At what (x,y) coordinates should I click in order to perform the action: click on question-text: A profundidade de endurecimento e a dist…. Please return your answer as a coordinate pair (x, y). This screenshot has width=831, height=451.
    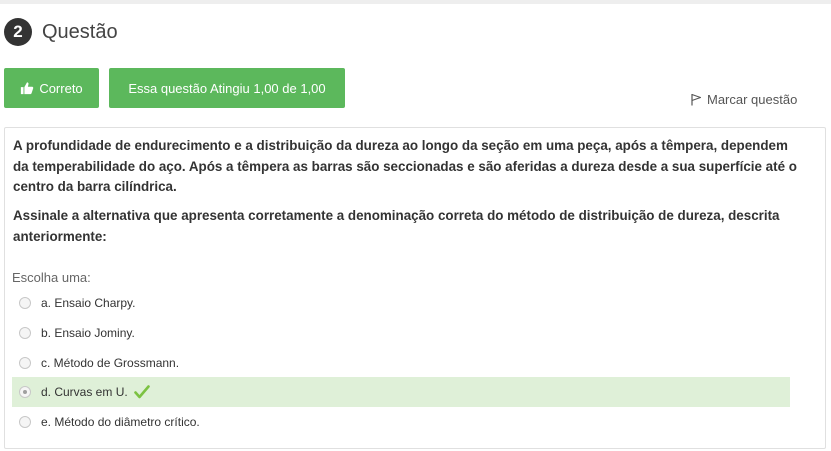
    Looking at the image, I should click on (405, 166).